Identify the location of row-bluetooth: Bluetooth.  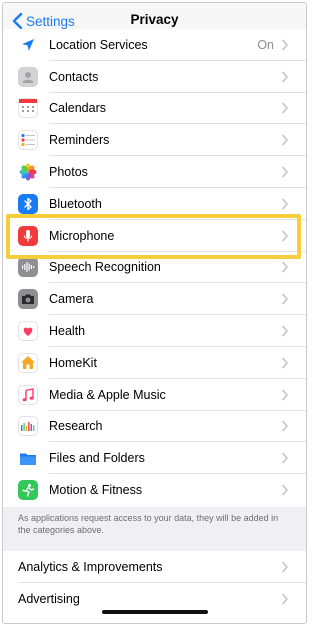
(154, 203).